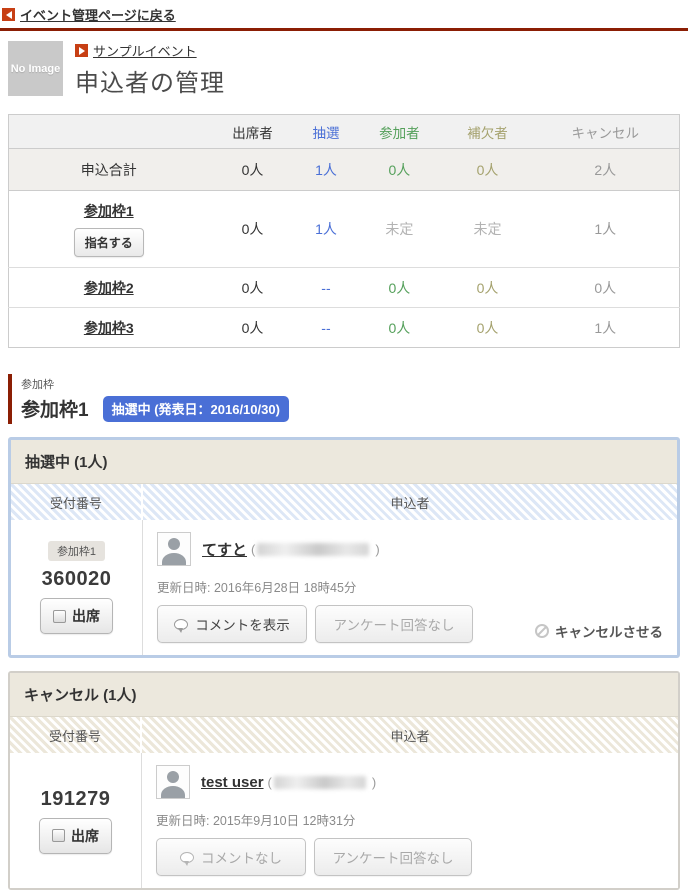 The image size is (688, 894). What do you see at coordinates (399, 131) in the screenshot?
I see `col-header-participants: 参加者` at bounding box center [399, 131].